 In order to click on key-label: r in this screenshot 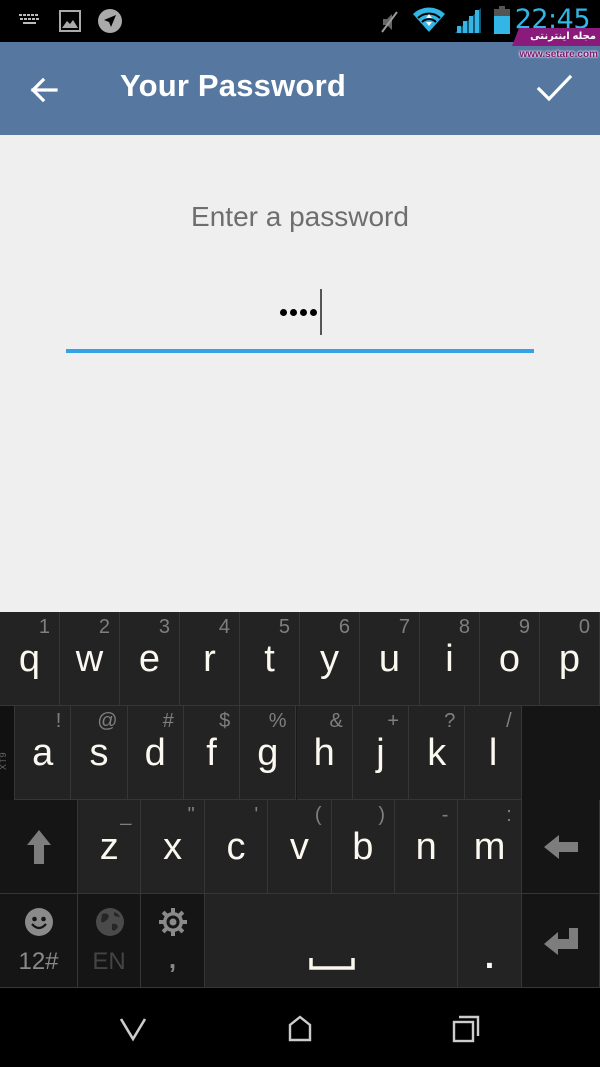, I will do `click(209, 659)`.